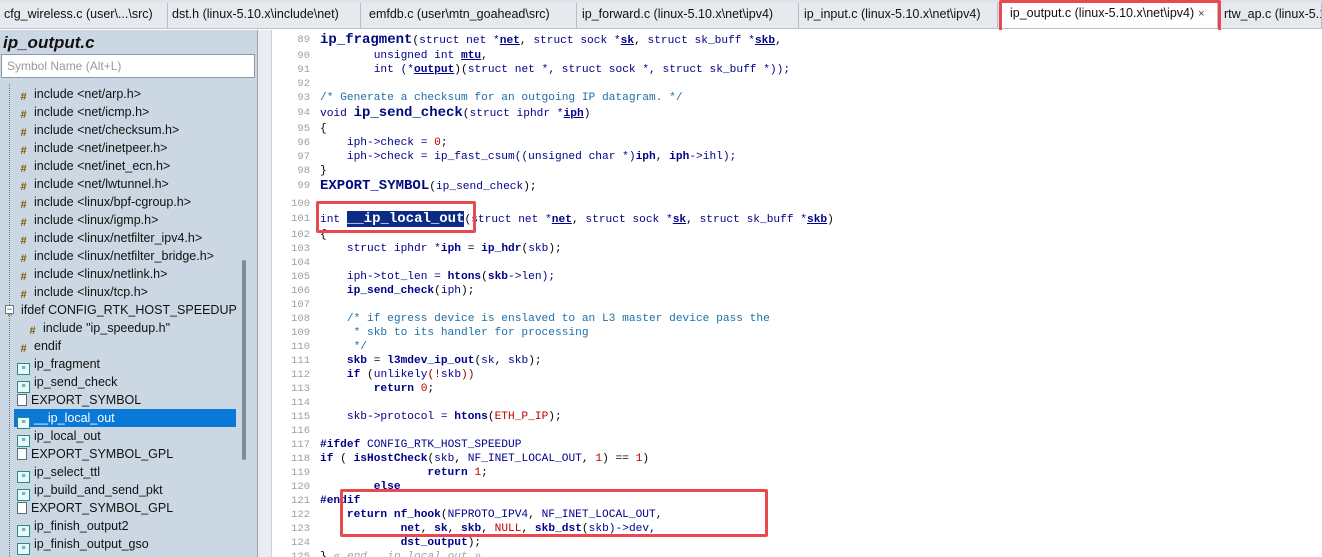 The height and width of the screenshot is (557, 1322). What do you see at coordinates (58, 473) in the screenshot?
I see `symbol-item: ≡ ip_select_ttl` at bounding box center [58, 473].